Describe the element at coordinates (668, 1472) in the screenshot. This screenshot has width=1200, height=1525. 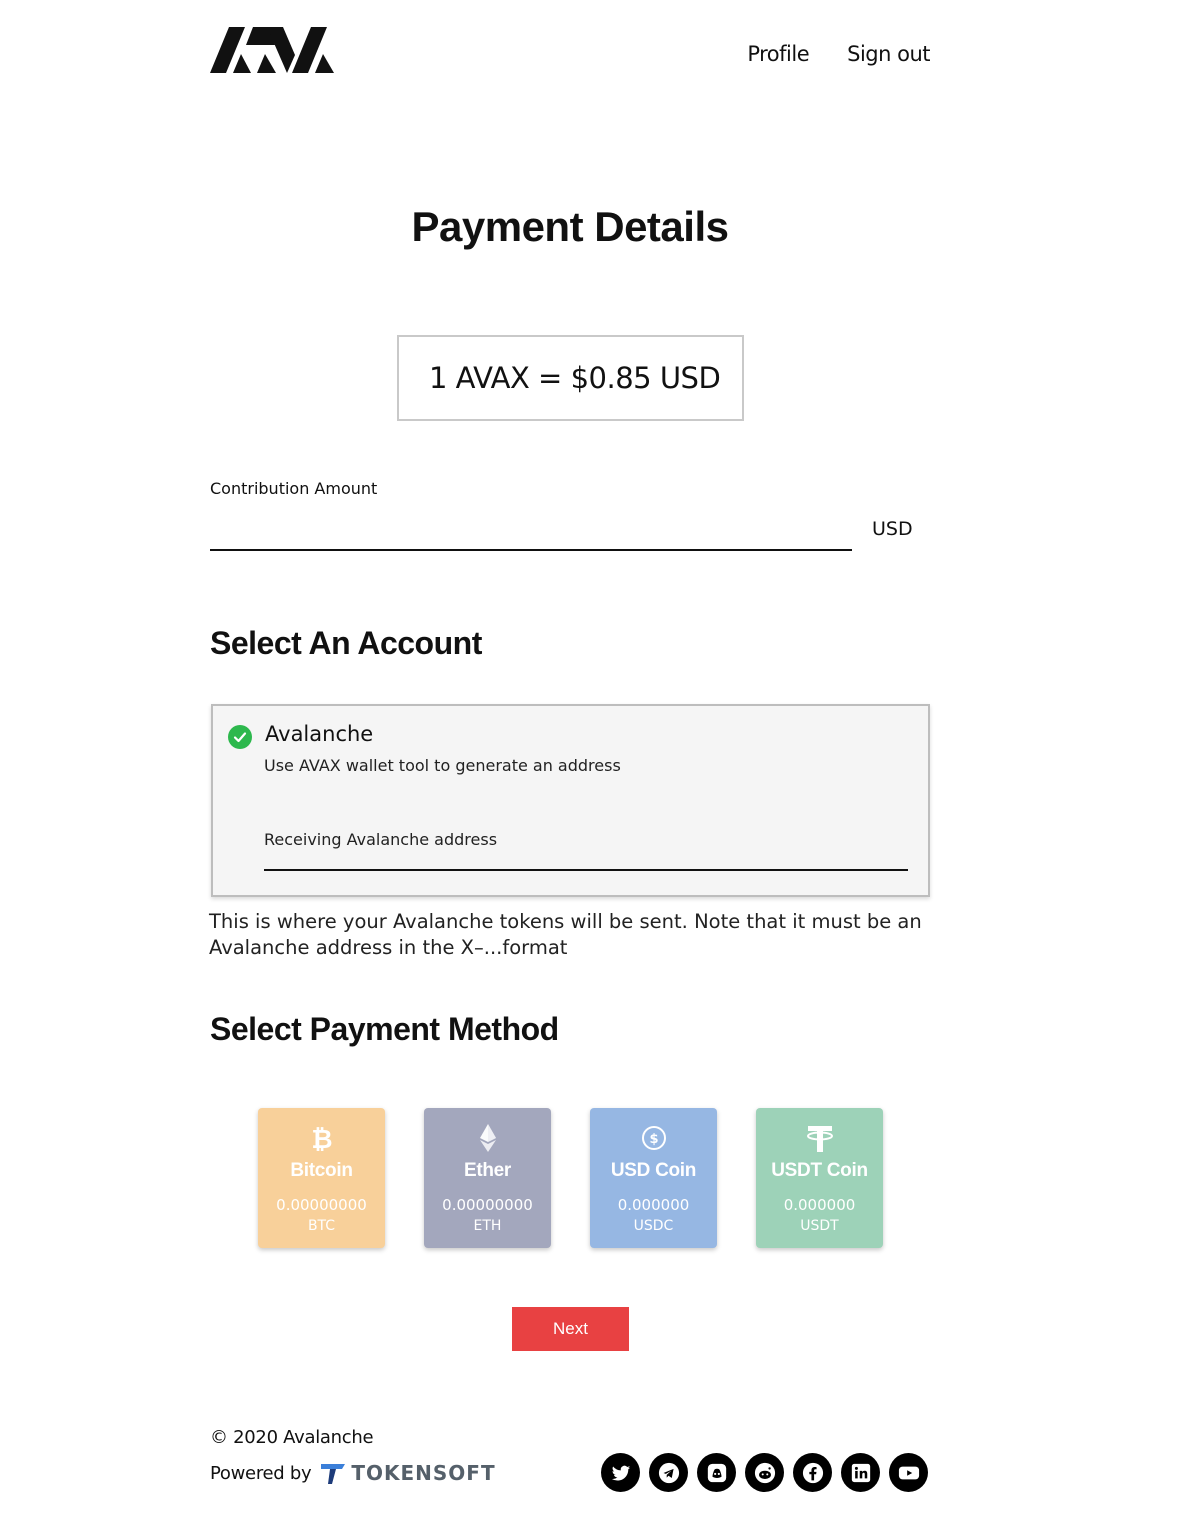
I see `telegram-icon` at that location.